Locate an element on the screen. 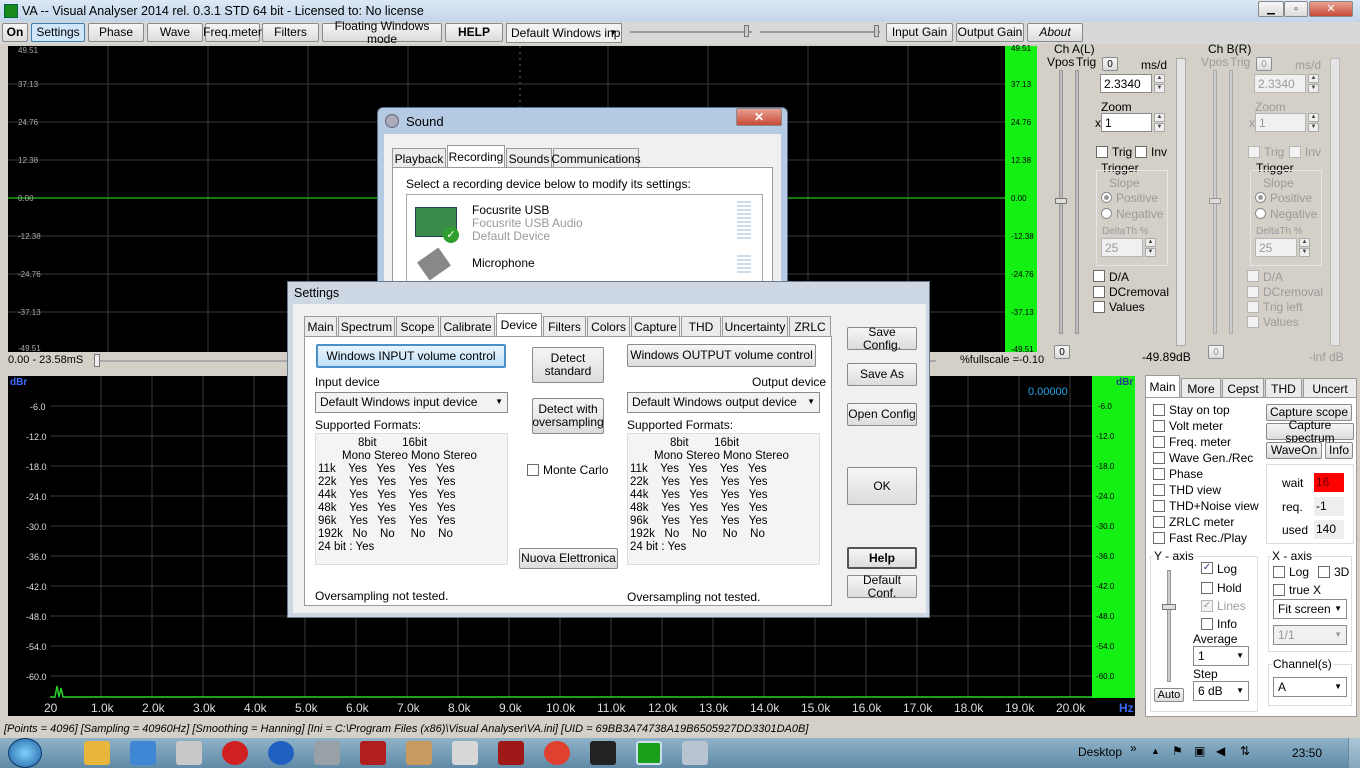 Image resolution: width=1360 pixels, height=768 pixels. settings-tab-zrlc: ZRLC is located at coordinates (810, 326).